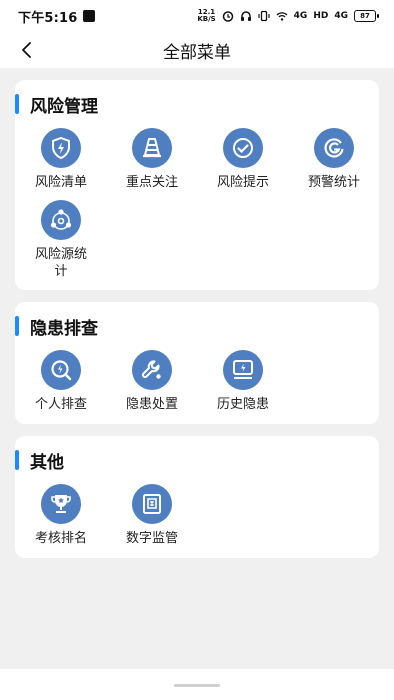  Describe the element at coordinates (243, 148) in the screenshot. I see `check-circle-icon` at that location.